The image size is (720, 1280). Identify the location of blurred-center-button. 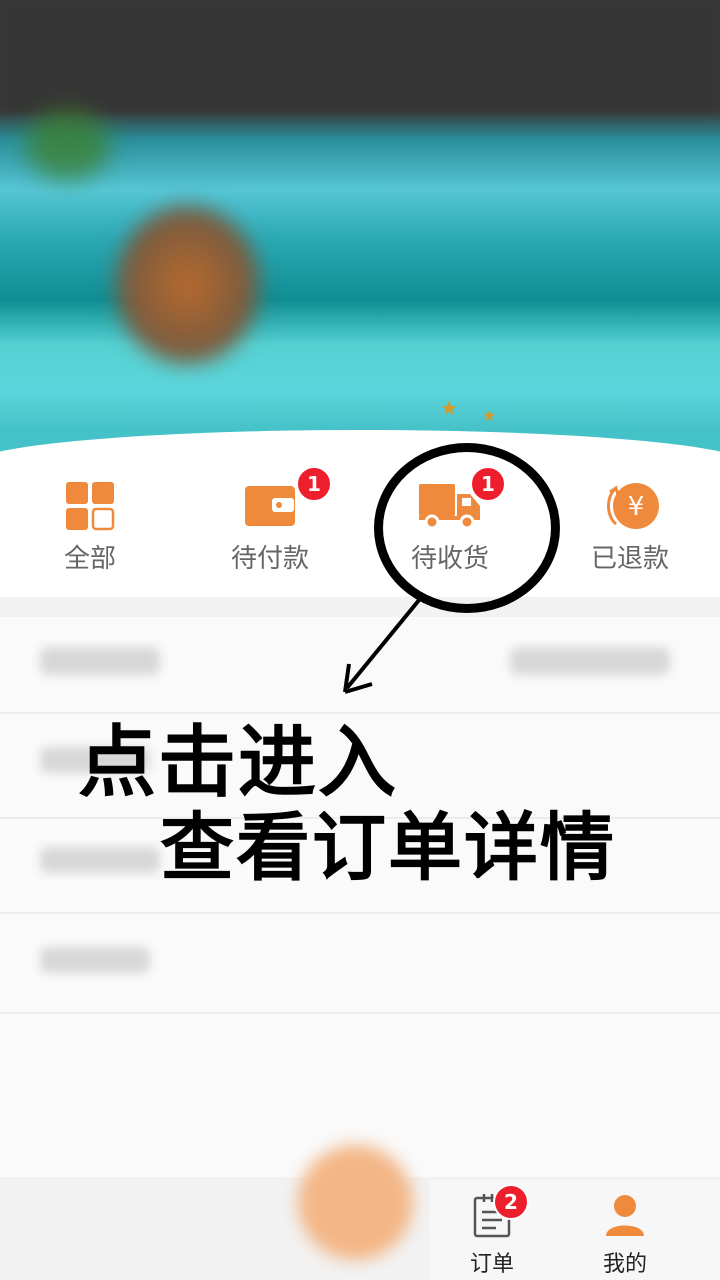
(355, 1202).